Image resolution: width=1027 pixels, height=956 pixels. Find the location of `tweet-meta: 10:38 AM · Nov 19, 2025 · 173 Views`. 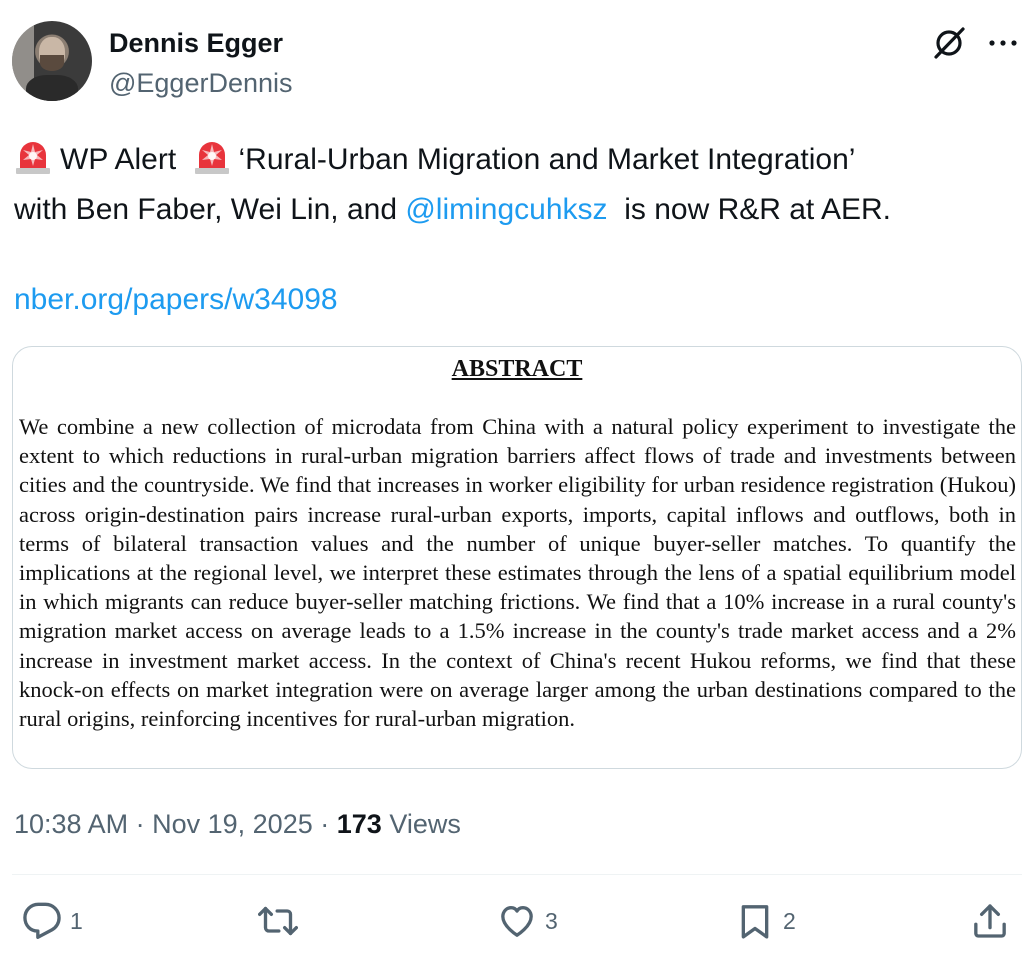

tweet-meta: 10:38 AM · Nov 19, 2025 · 173 Views is located at coordinates (237, 824).